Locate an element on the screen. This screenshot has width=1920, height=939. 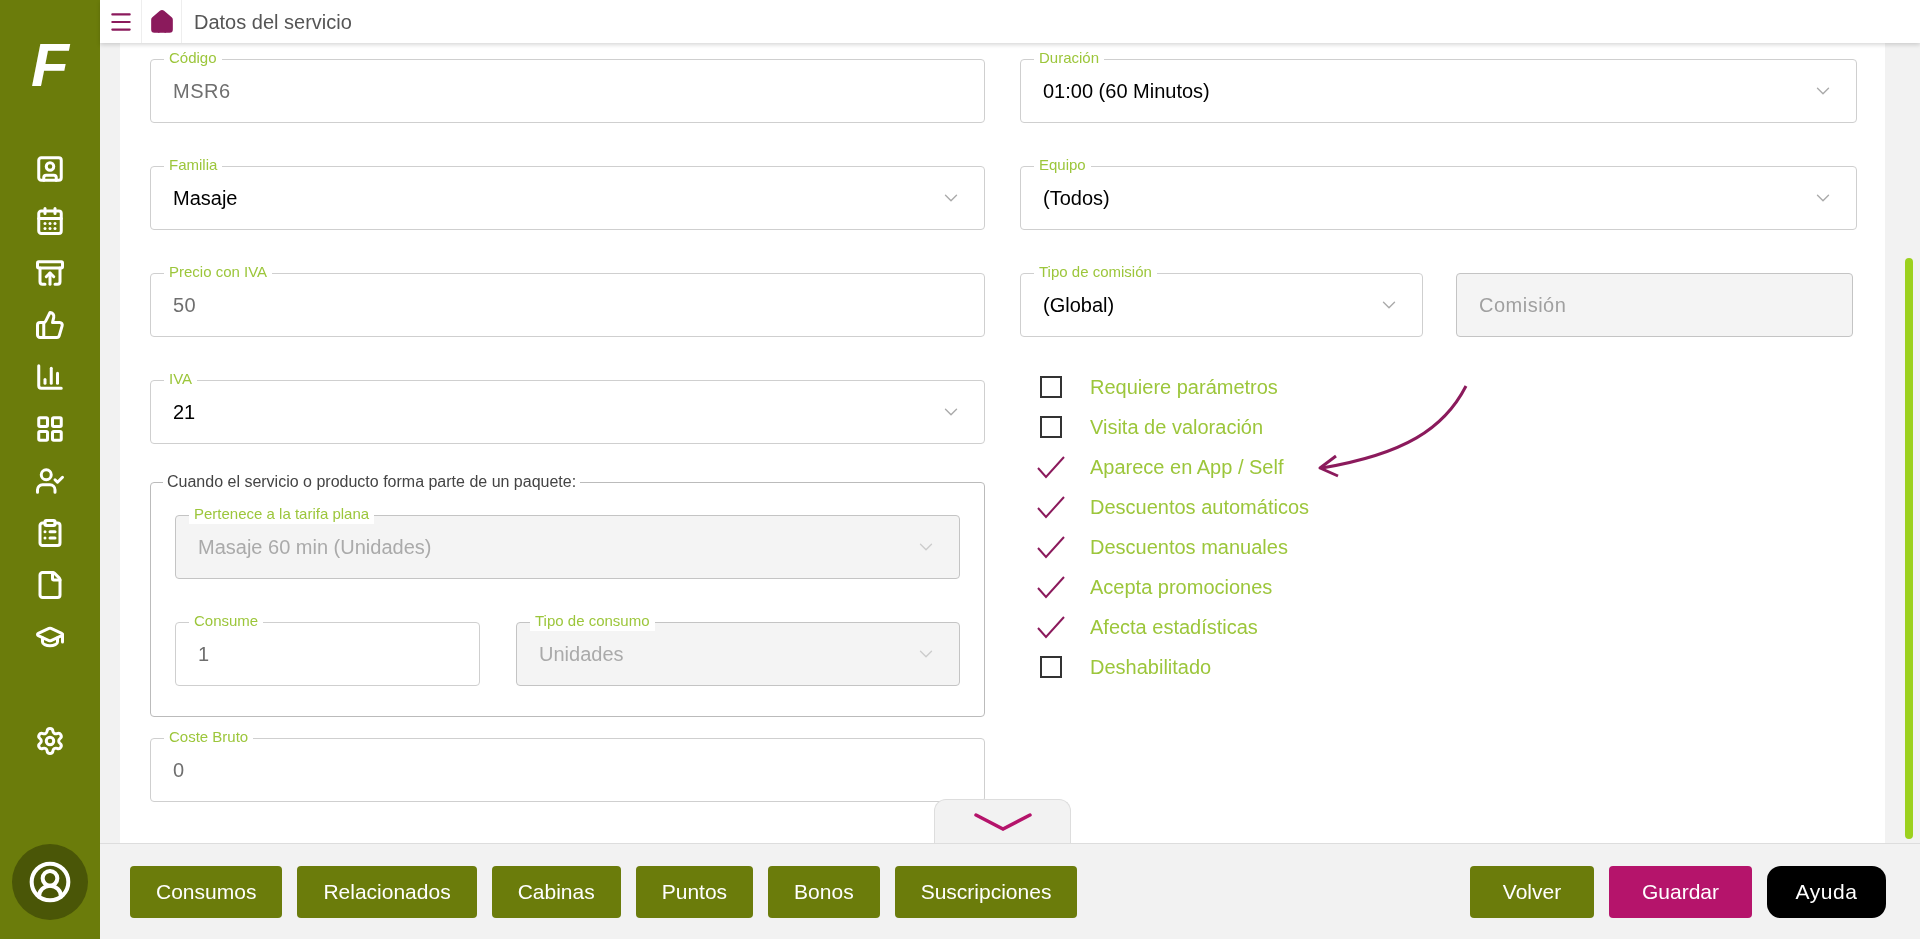
section-button: Suscripciones is located at coordinates (986, 891).